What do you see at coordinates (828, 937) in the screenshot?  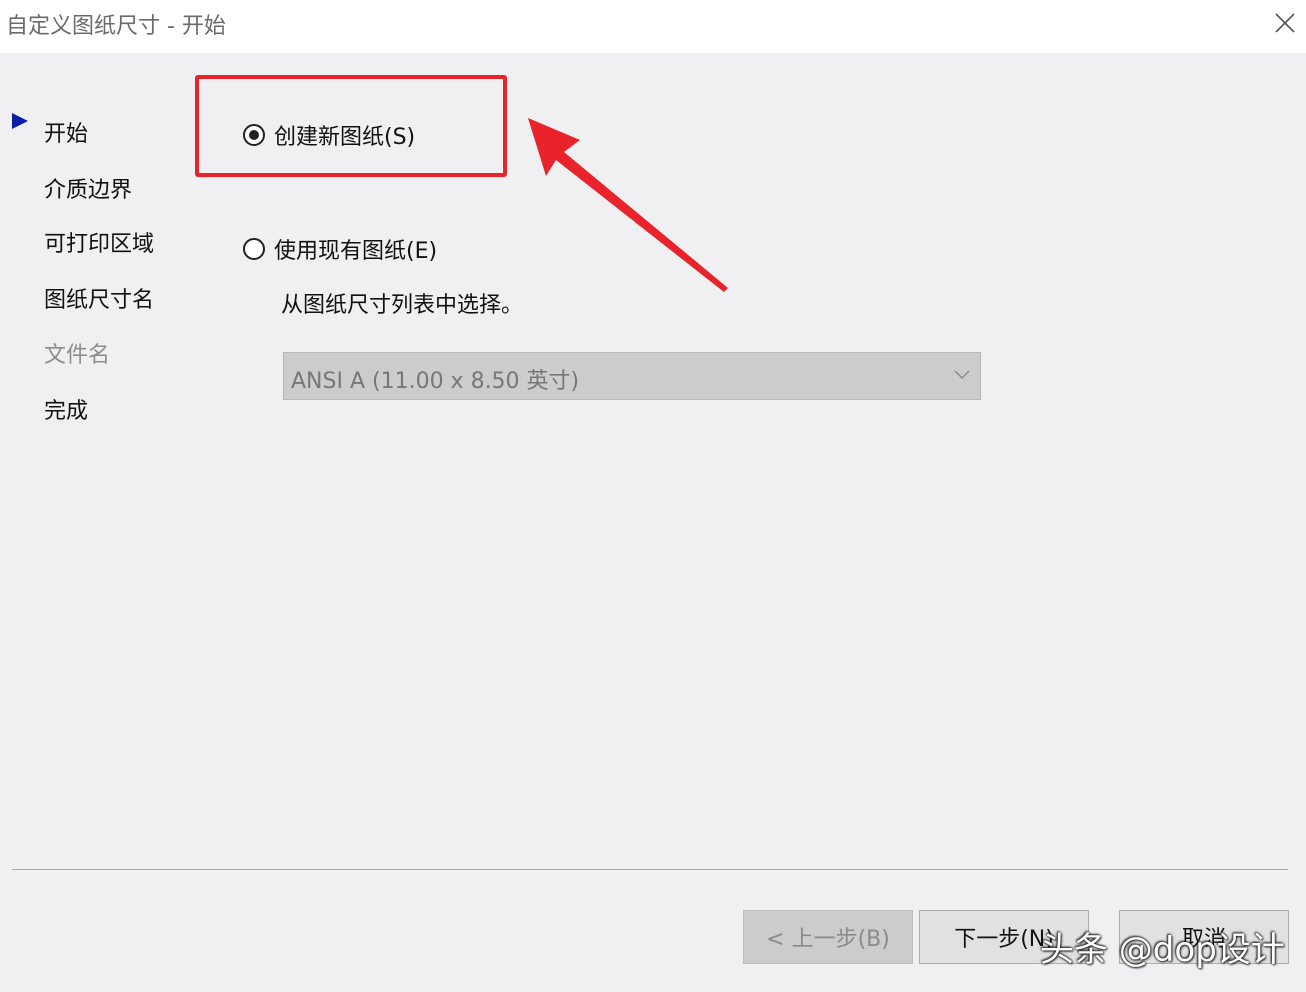 I see `back-button: < 上一步(B)` at bounding box center [828, 937].